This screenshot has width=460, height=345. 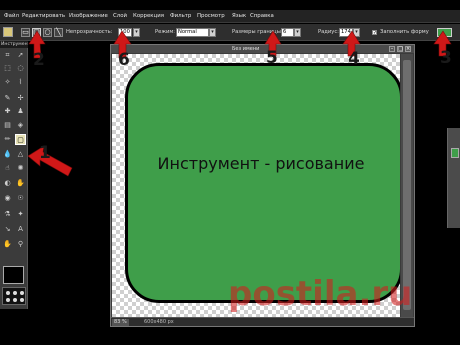 I want to click on annotation-number-6: 6, so click(x=124, y=60).